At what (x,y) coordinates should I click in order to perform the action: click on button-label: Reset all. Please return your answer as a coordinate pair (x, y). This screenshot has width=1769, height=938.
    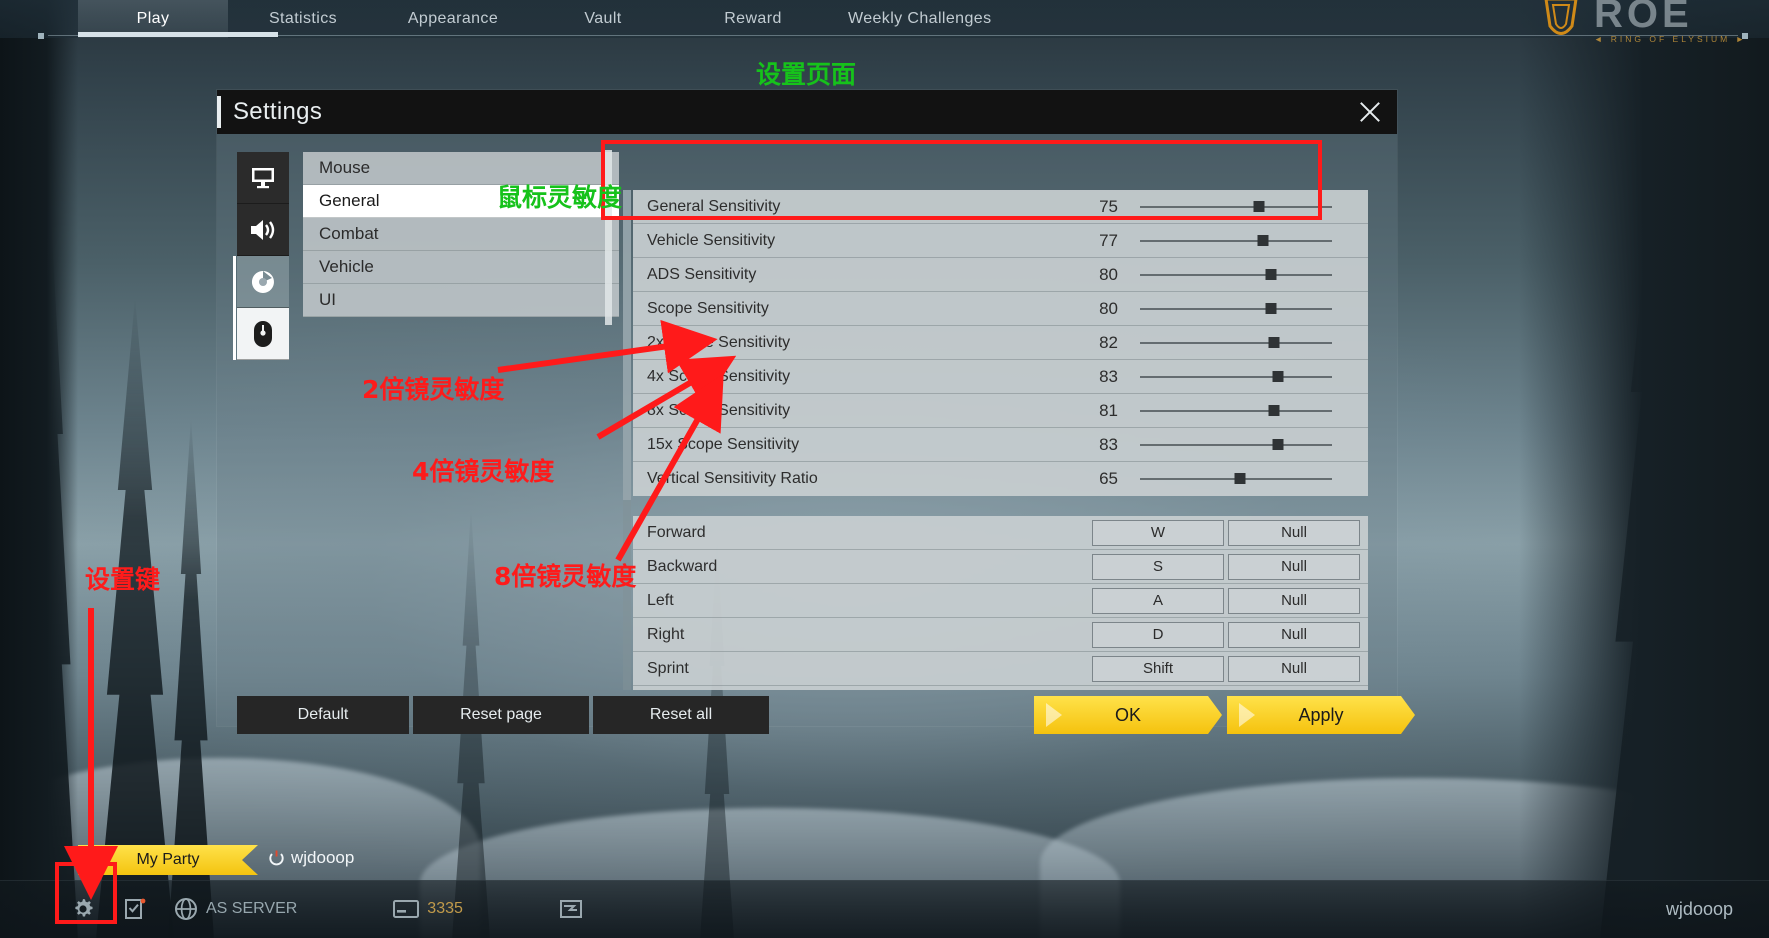
    Looking at the image, I should click on (681, 714).